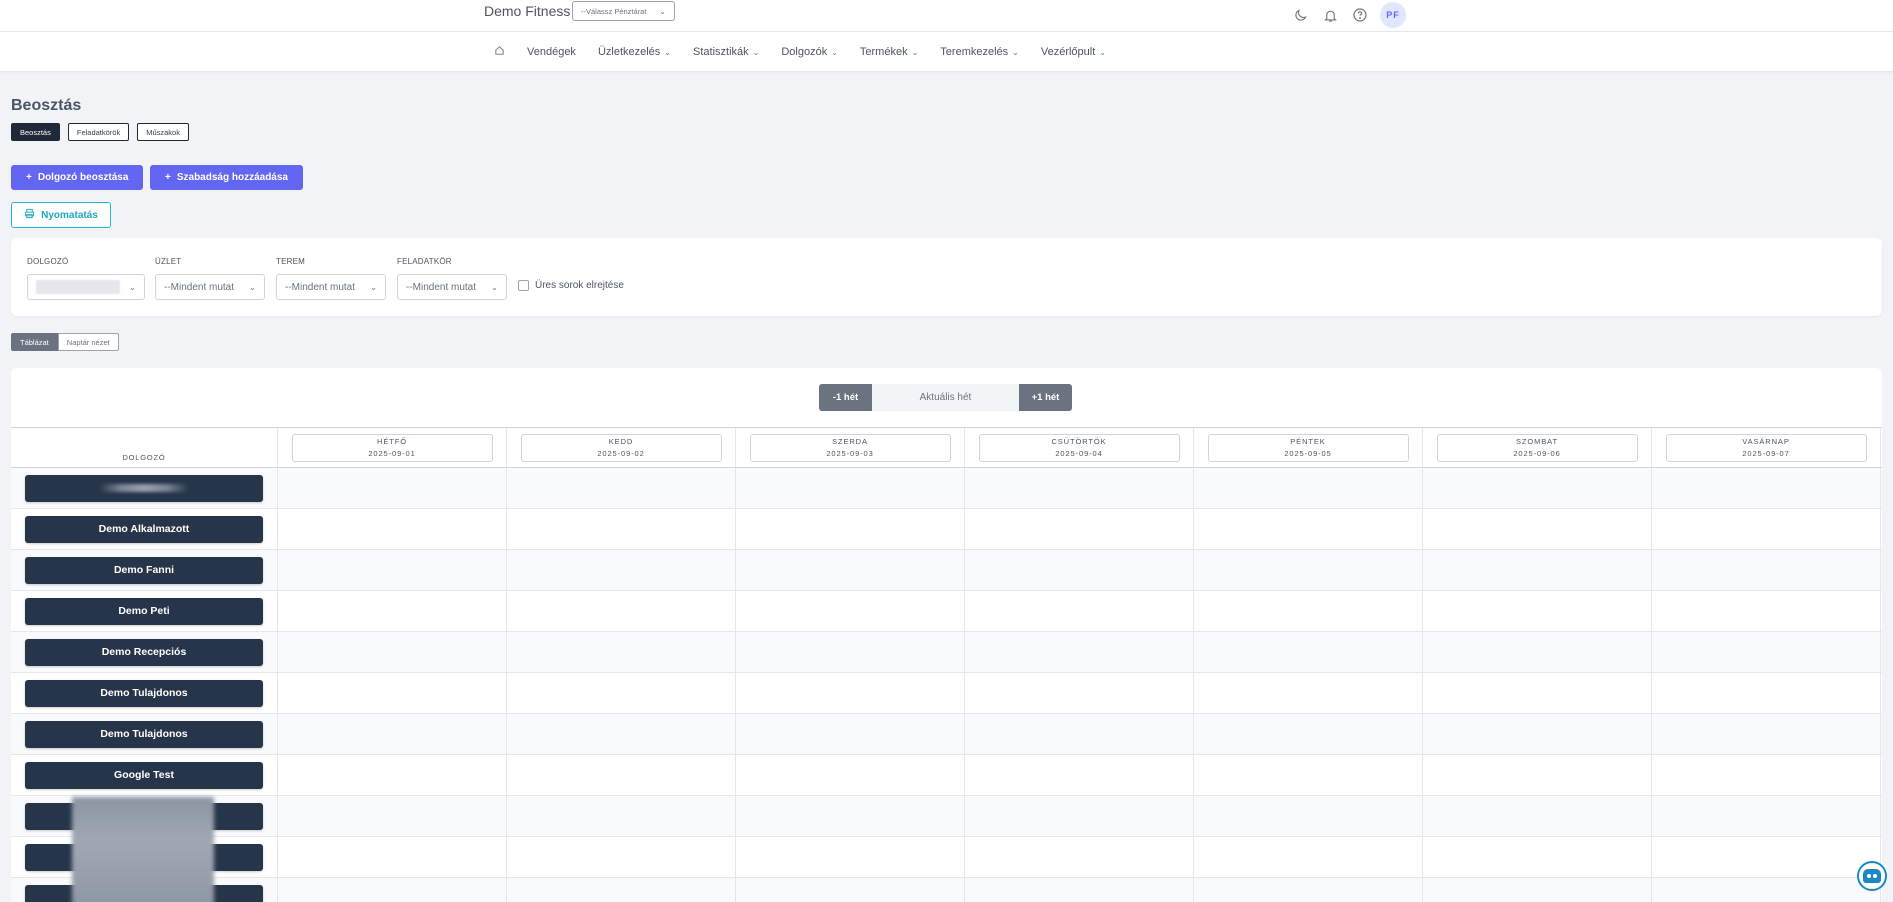 This screenshot has height=902, width=1893. Describe the element at coordinates (1872, 876) in the screenshot. I see `support-bot-icon` at that location.